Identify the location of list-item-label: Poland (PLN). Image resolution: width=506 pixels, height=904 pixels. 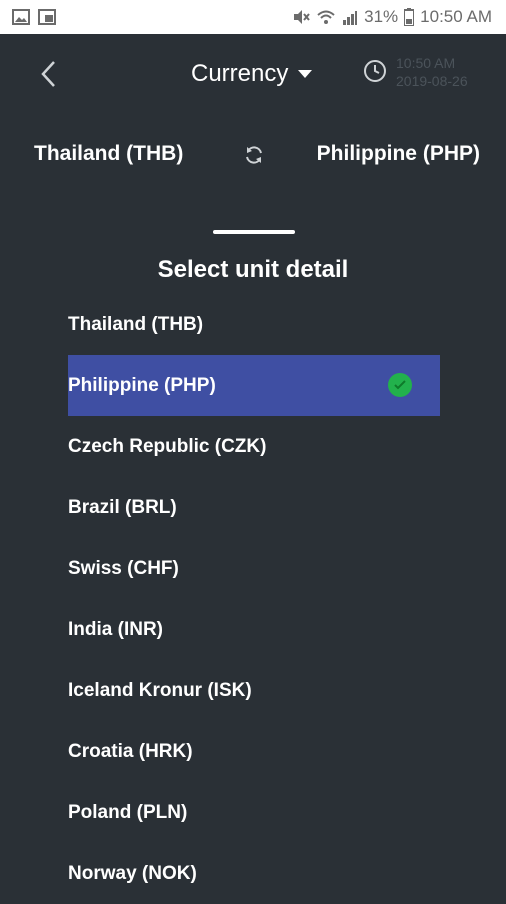
(128, 812).